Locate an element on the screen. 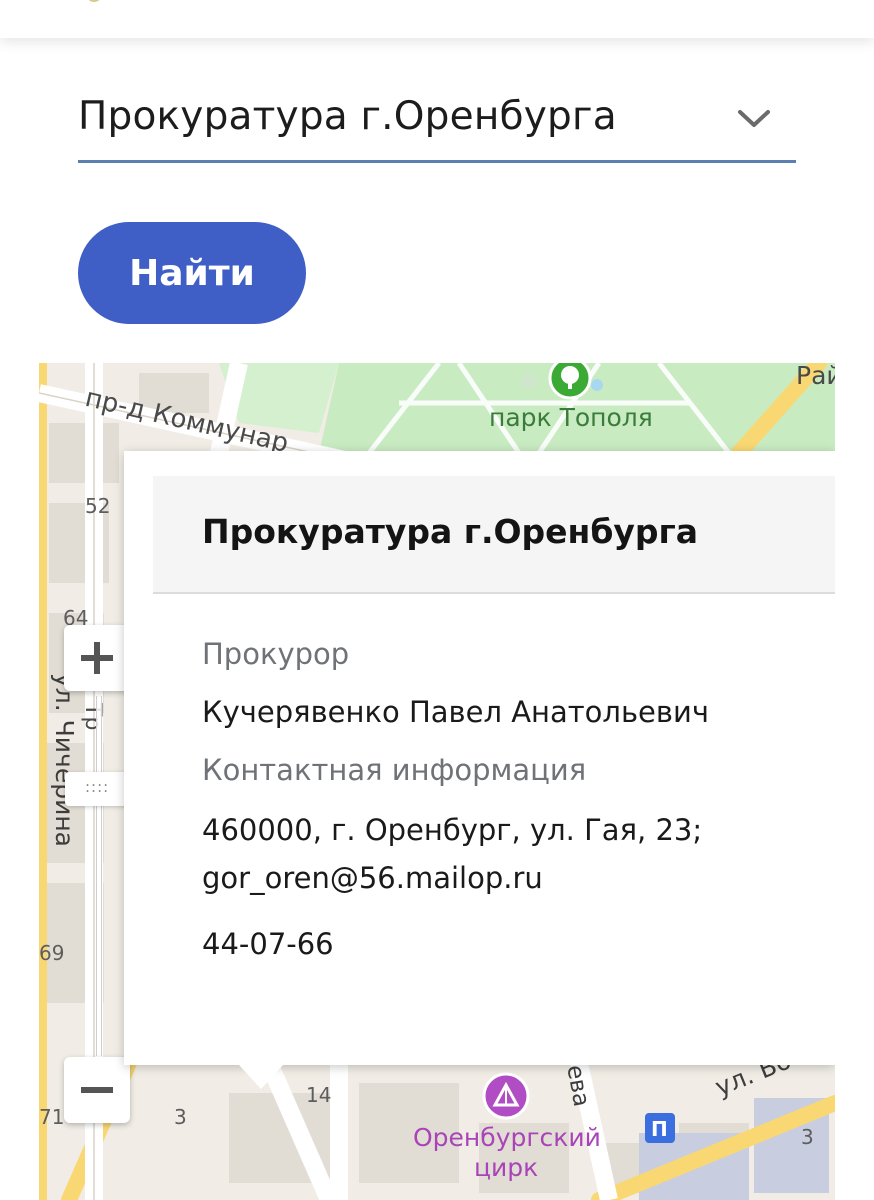 This screenshot has width=874, height=1200. map-label-house-14: 14 is located at coordinates (319, 1095).